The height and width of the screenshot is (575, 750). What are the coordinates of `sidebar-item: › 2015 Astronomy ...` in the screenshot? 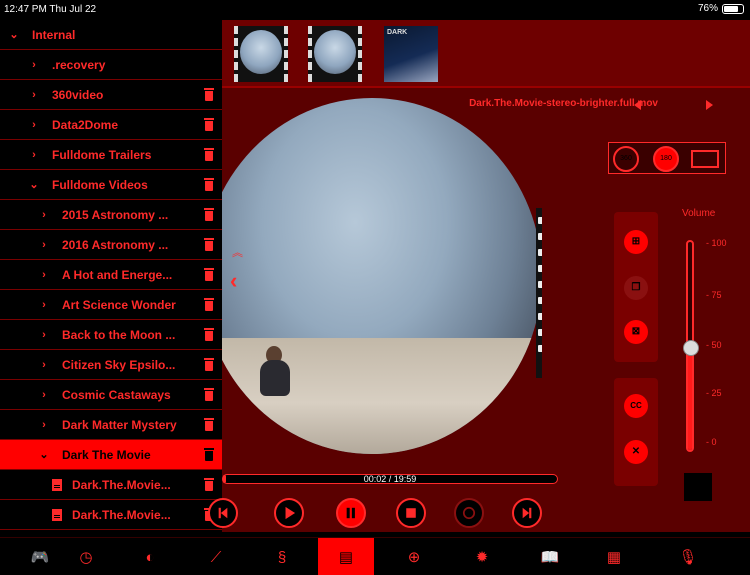 It's located at (111, 215).